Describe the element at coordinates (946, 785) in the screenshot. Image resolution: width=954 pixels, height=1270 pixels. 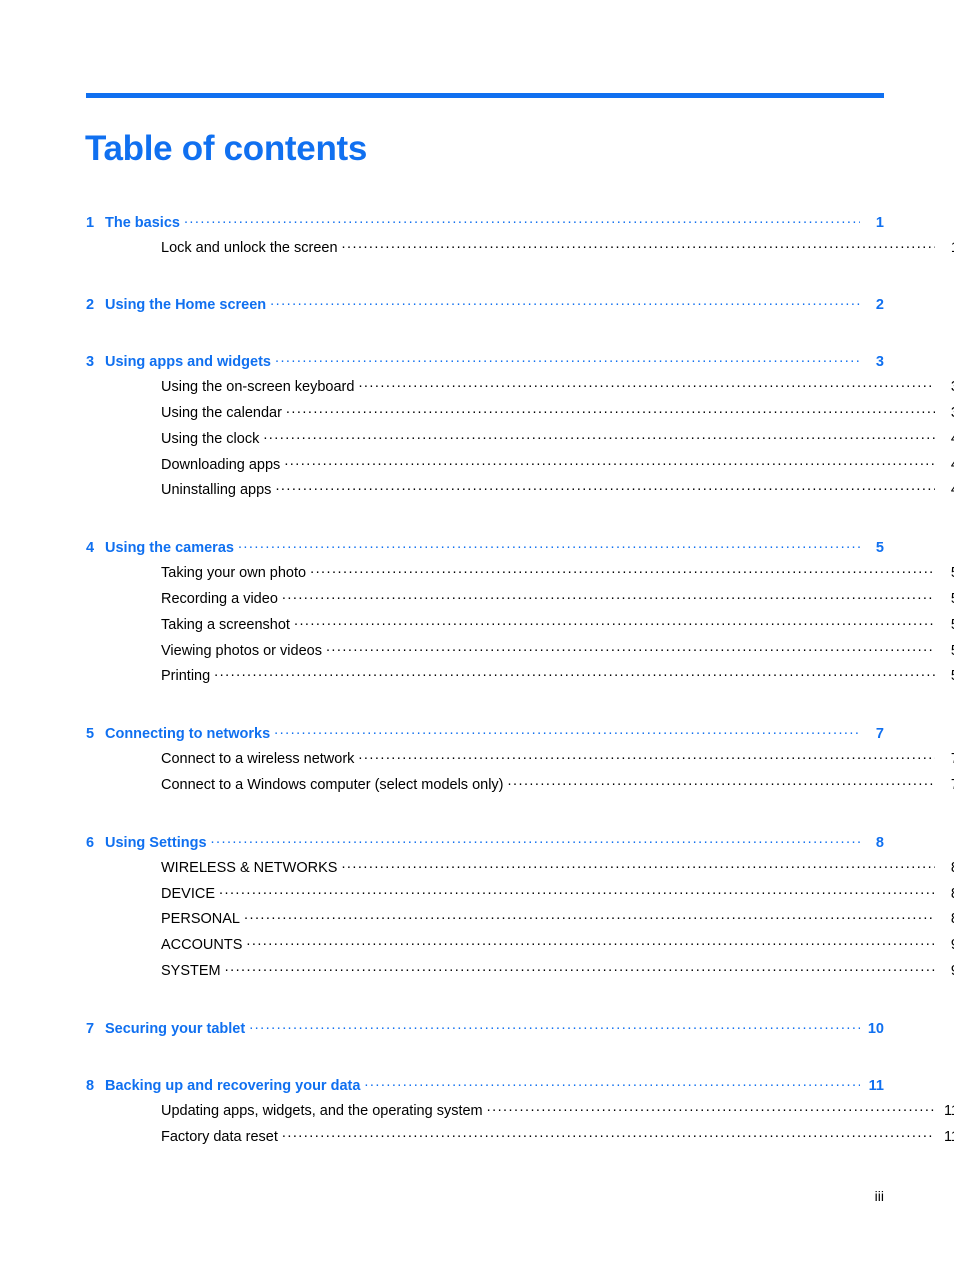
I see `section-page-number: 7` at that location.